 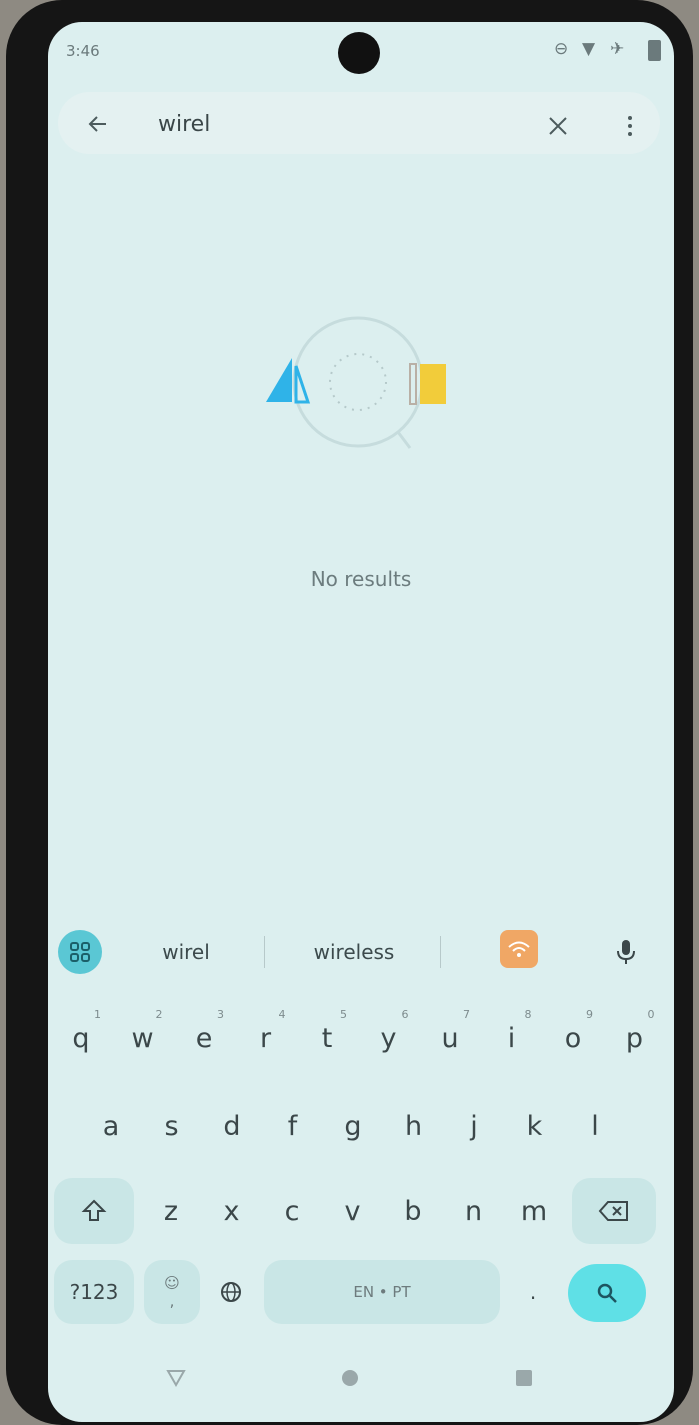 What do you see at coordinates (414, 1126) in the screenshot?
I see `key-h: h` at bounding box center [414, 1126].